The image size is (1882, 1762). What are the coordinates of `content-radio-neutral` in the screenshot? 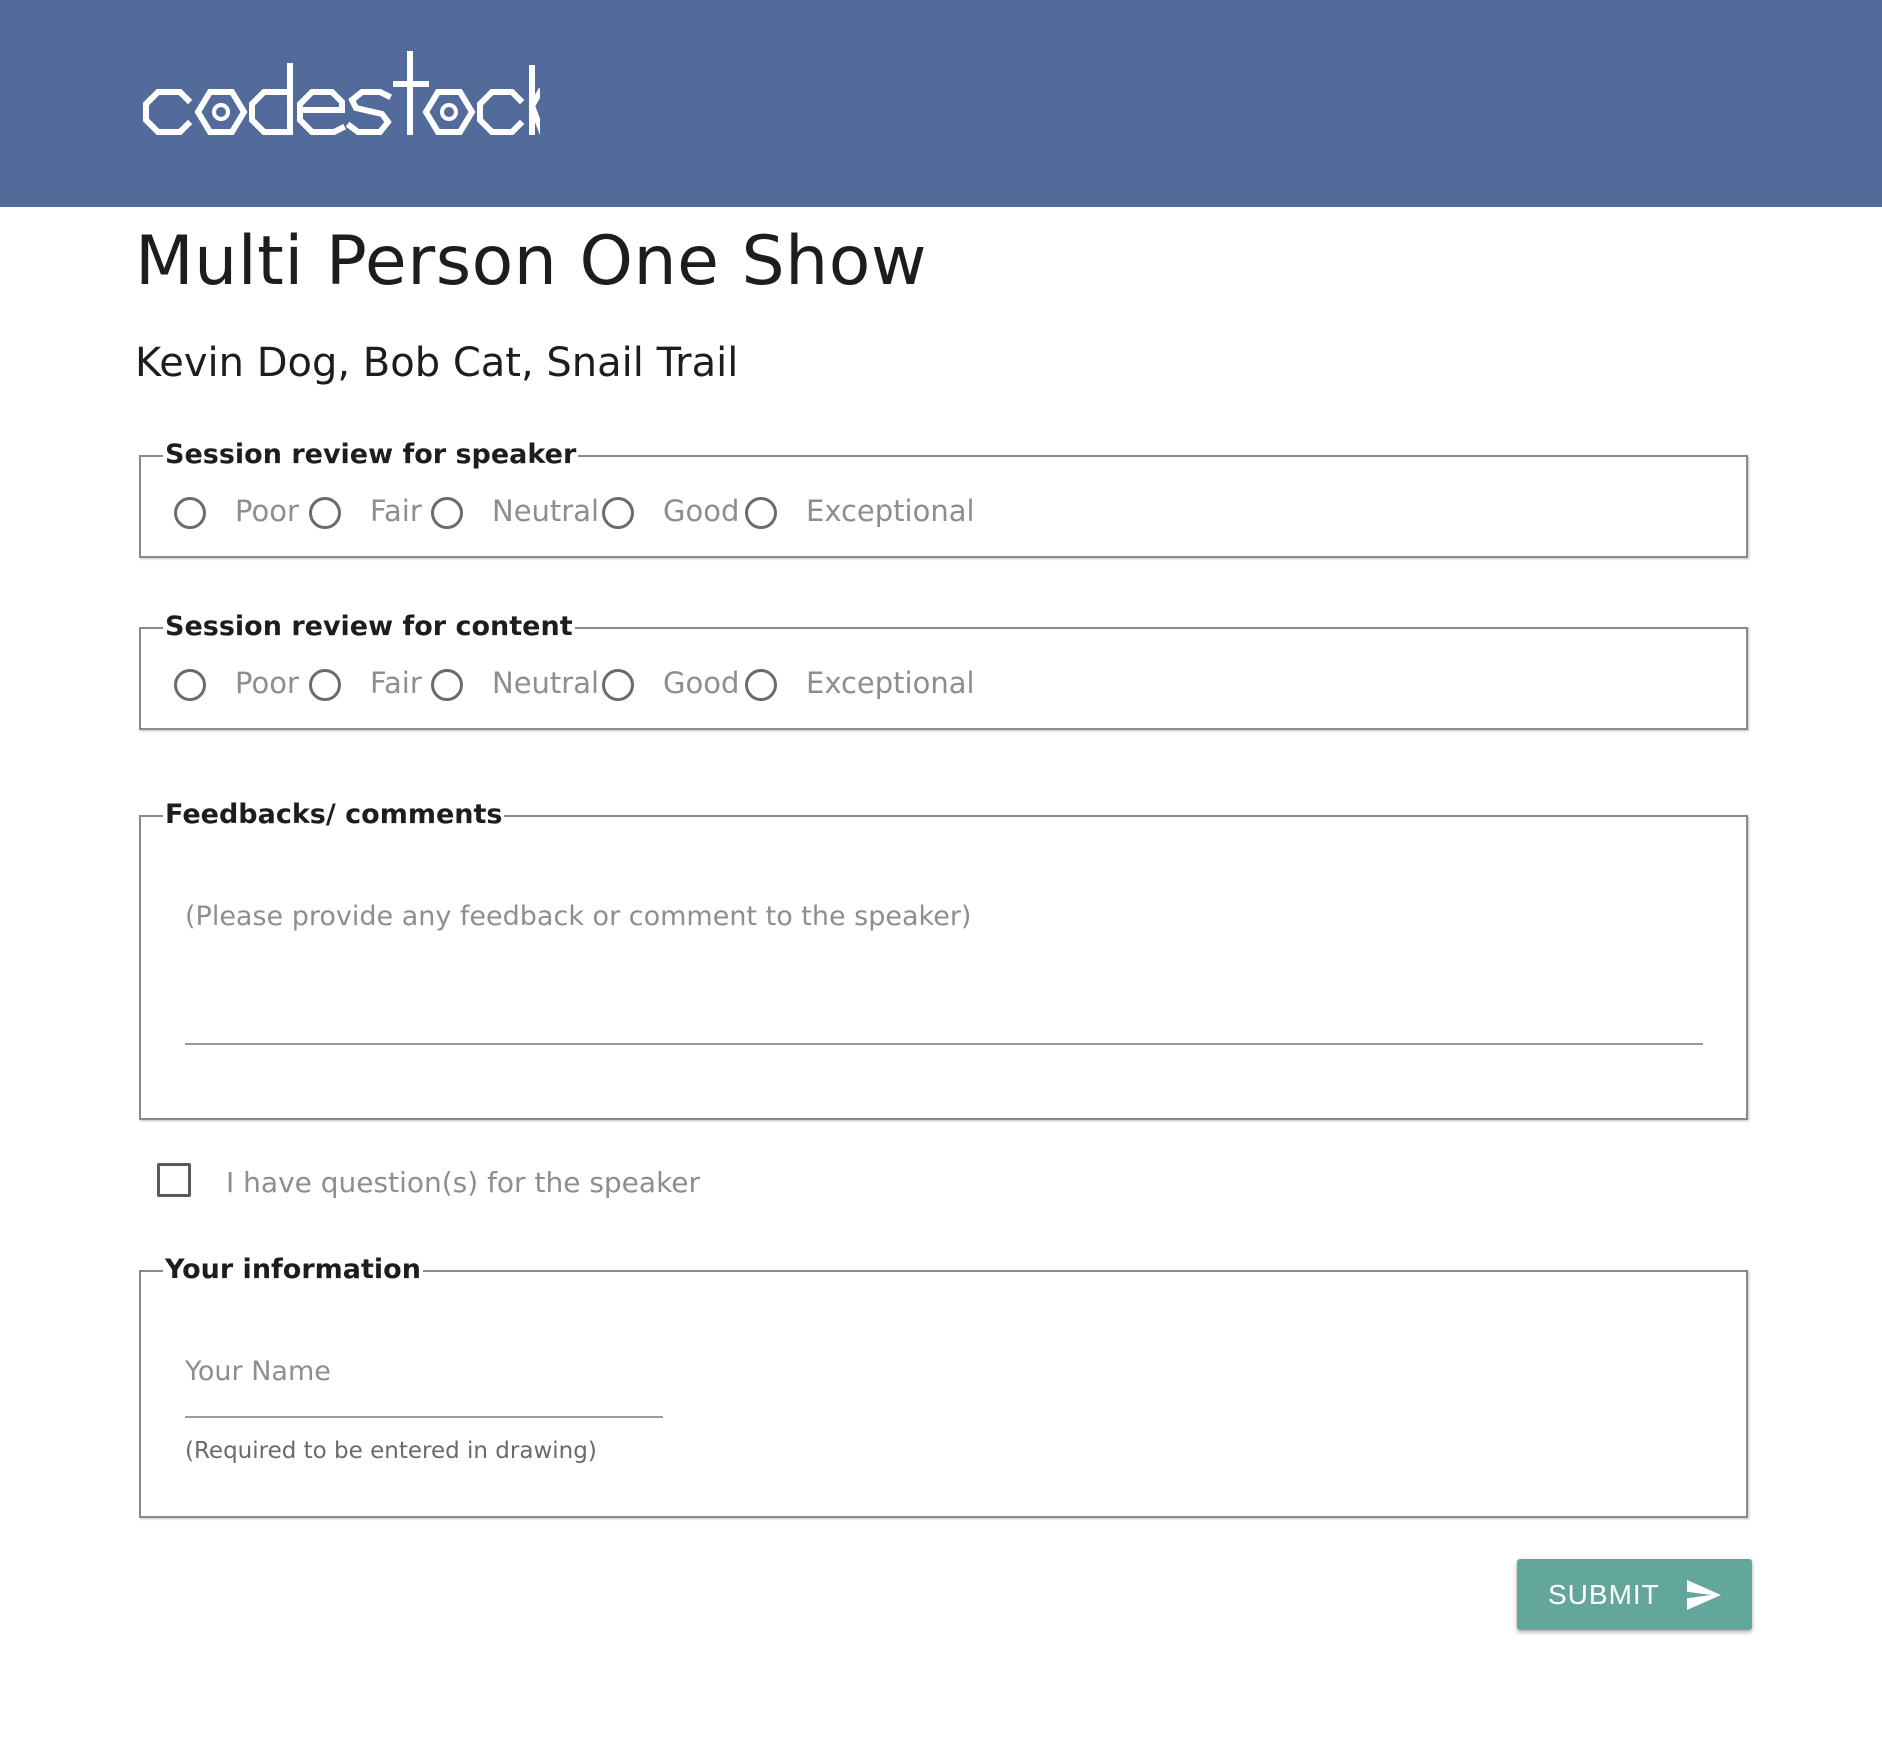 It's located at (447, 685).